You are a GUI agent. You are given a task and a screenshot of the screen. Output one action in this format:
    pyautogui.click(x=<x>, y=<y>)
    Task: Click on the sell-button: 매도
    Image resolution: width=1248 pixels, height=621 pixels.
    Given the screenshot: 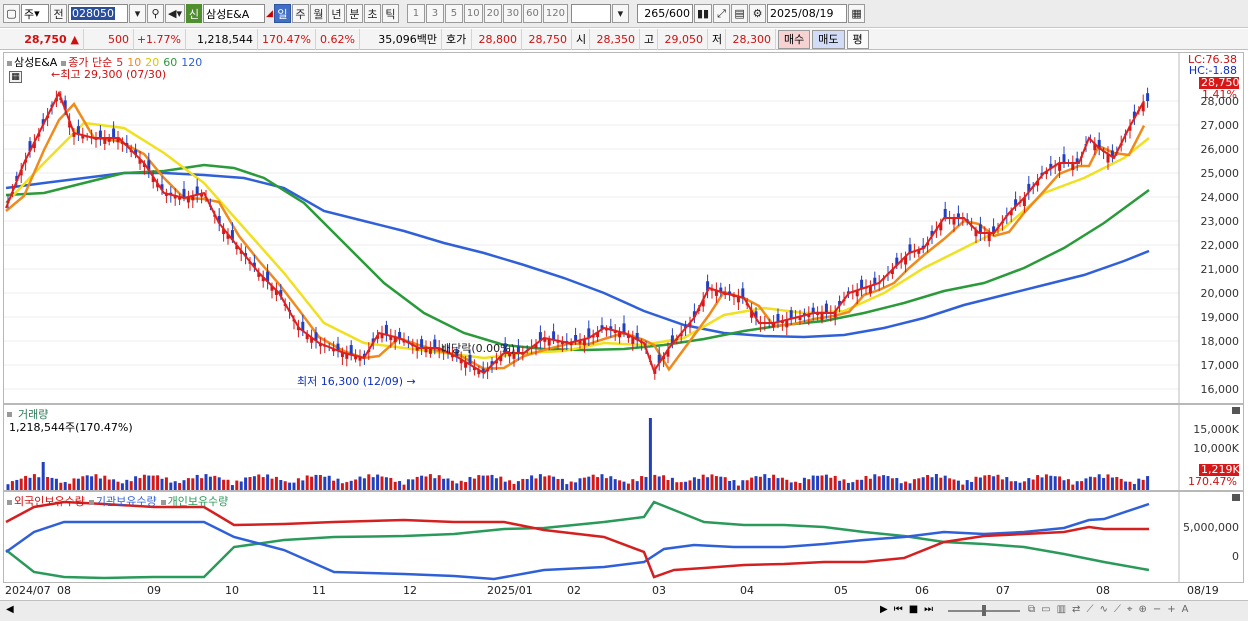 What is the action you would take?
    pyautogui.click(x=828, y=39)
    